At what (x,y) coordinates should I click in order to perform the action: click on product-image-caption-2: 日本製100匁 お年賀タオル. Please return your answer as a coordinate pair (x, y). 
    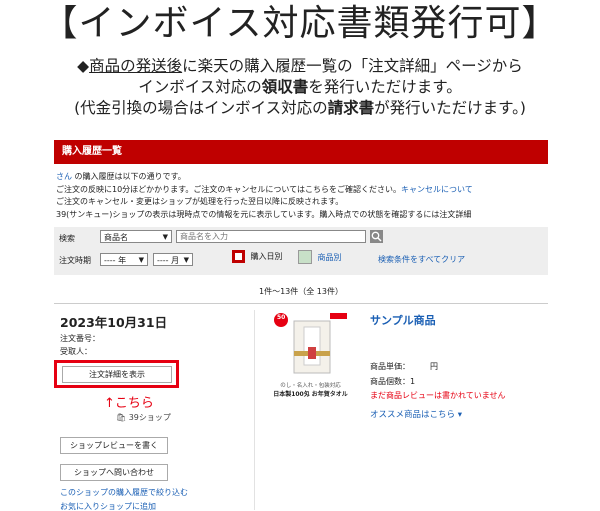
    Looking at the image, I should click on (310, 394).